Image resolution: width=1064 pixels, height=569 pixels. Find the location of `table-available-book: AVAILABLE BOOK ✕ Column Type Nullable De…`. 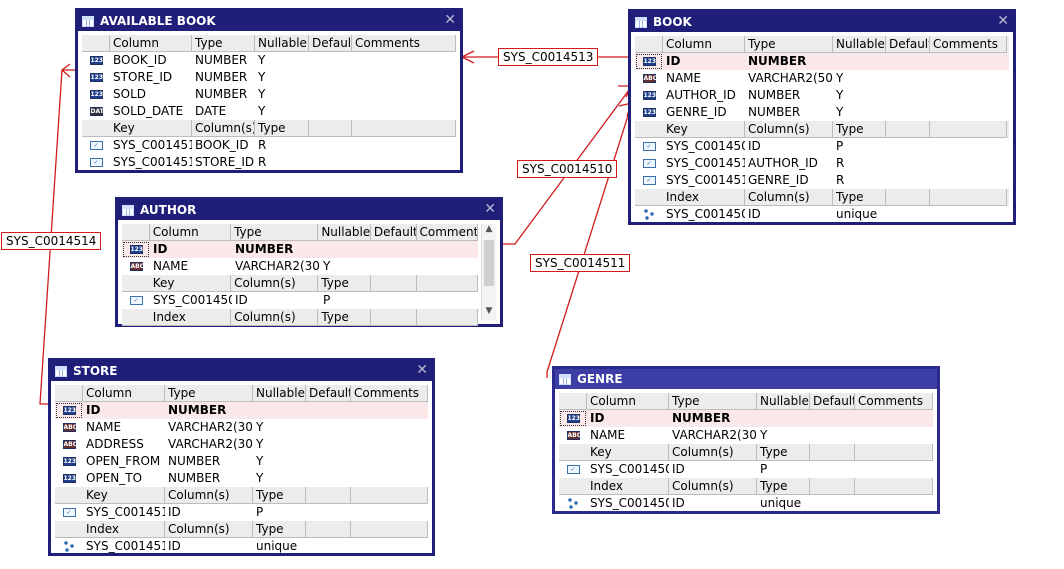

table-available-book: AVAILABLE BOOK ✕ Column Type Nullable De… is located at coordinates (269, 90).